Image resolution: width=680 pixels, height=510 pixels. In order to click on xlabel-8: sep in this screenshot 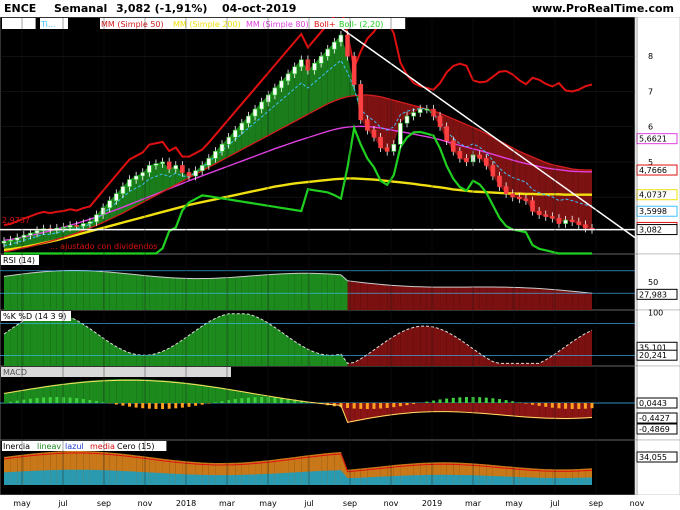, I will do `click(350, 503)`.